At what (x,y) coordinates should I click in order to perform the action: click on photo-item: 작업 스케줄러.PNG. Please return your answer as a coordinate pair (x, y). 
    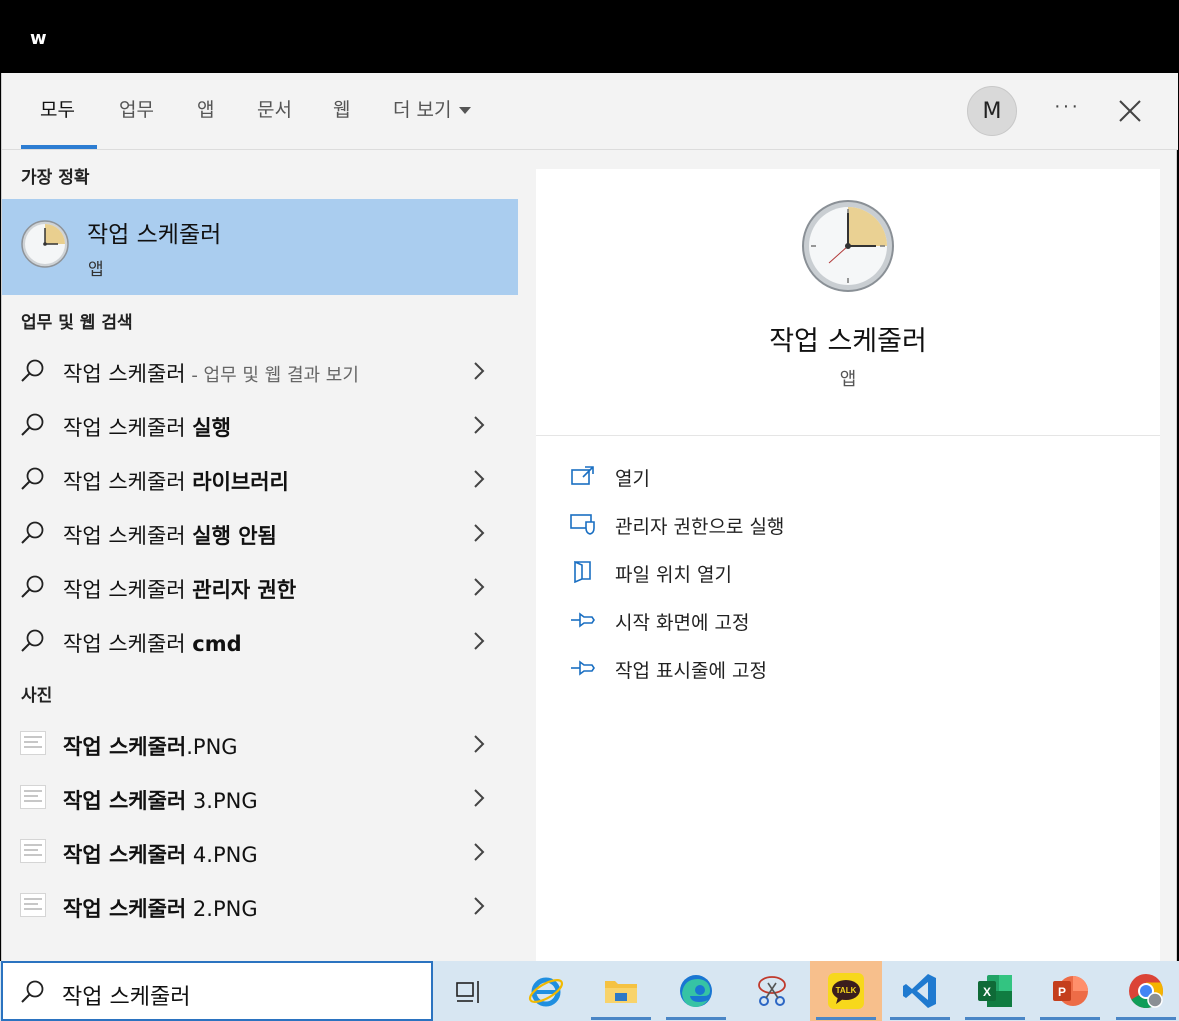
    Looking at the image, I should click on (260, 744).